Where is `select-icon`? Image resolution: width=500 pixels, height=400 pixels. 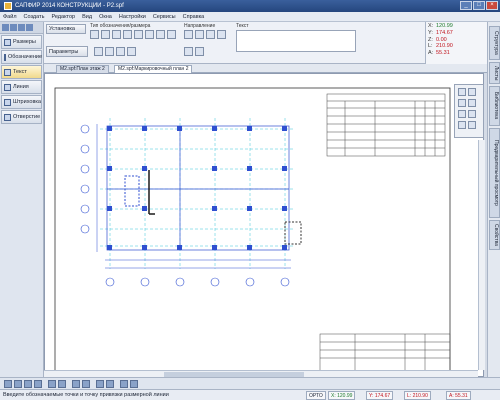
select-icon is located at coordinates (5, 27).